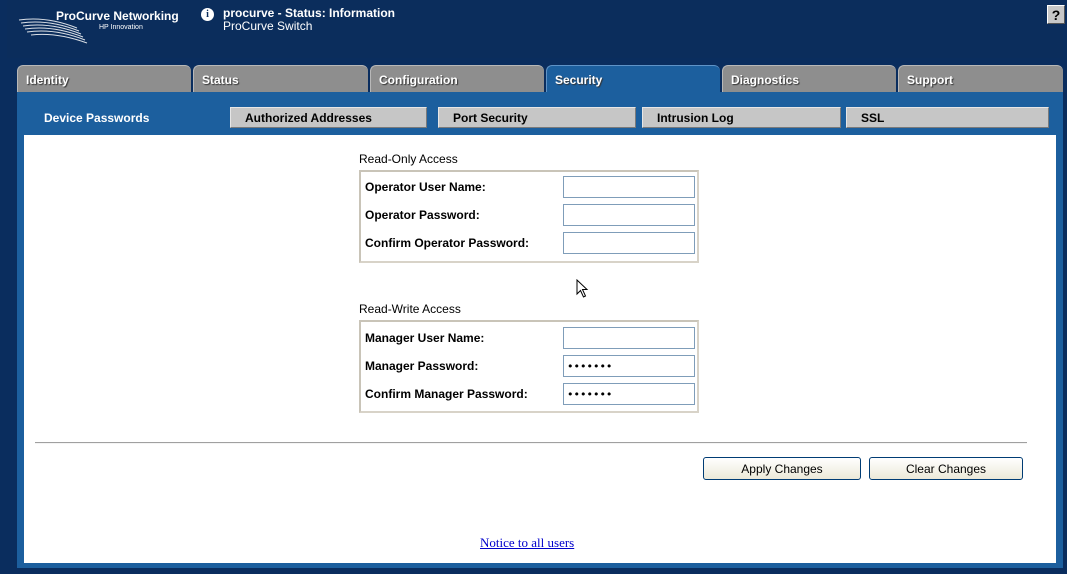  What do you see at coordinates (946, 468) in the screenshot?
I see `clear-changes-button: Clear Changes` at bounding box center [946, 468].